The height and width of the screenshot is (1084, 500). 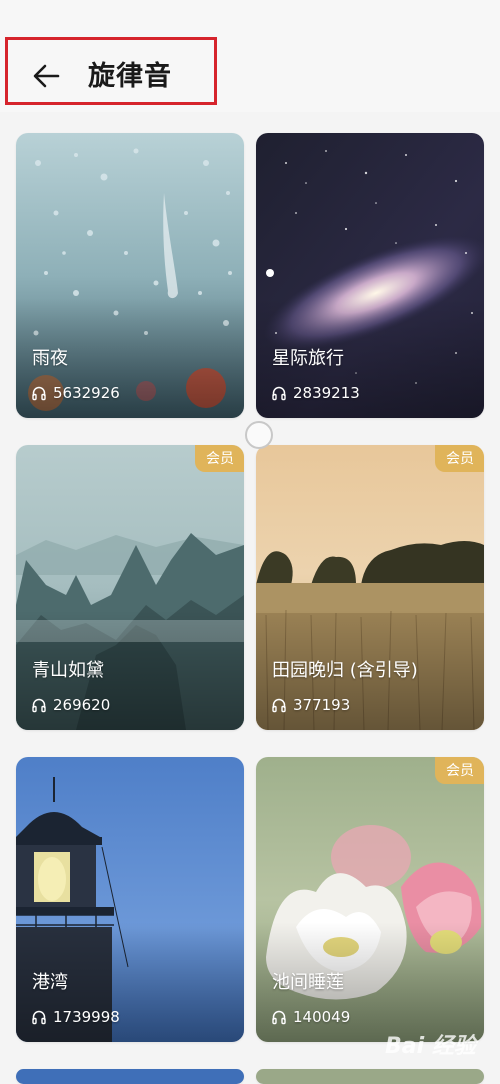 I want to click on track-title: 田园晚归 (含引导), so click(x=345, y=670).